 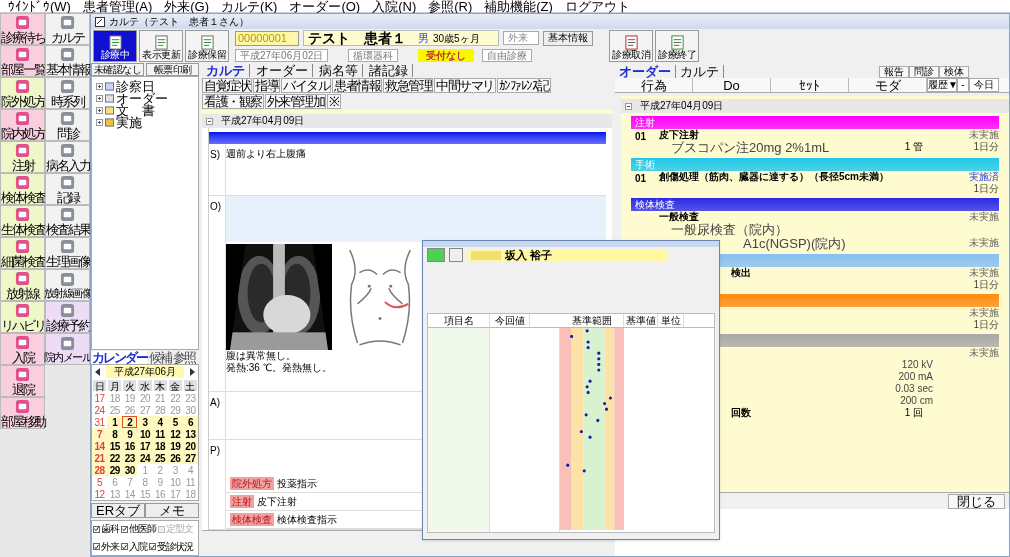 What do you see at coordinates (115, 446) in the screenshot?
I see `calendar-day: 15` at bounding box center [115, 446].